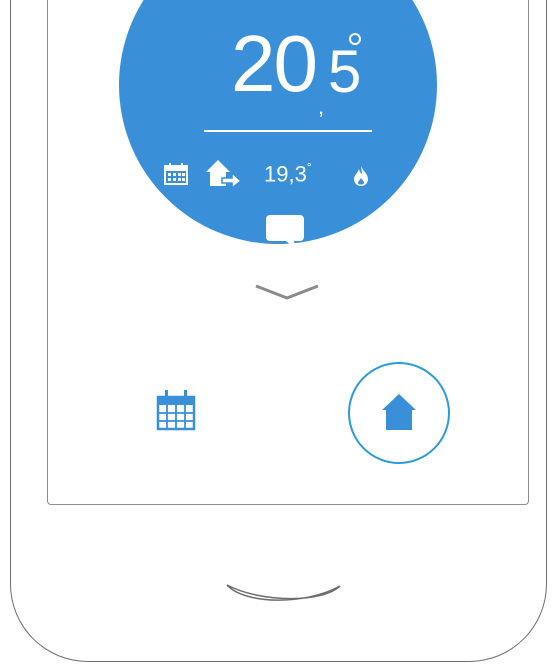  I want to click on measured-temperature: 19,3°, so click(288, 173).